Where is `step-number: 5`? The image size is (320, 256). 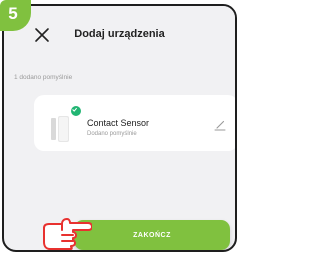 step-number: 5 is located at coordinates (13, 13).